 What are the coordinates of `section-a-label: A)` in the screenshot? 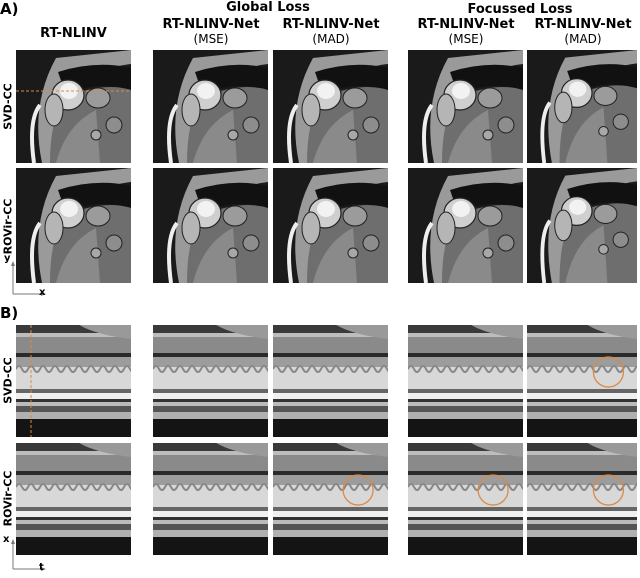 It's located at (9, 9).